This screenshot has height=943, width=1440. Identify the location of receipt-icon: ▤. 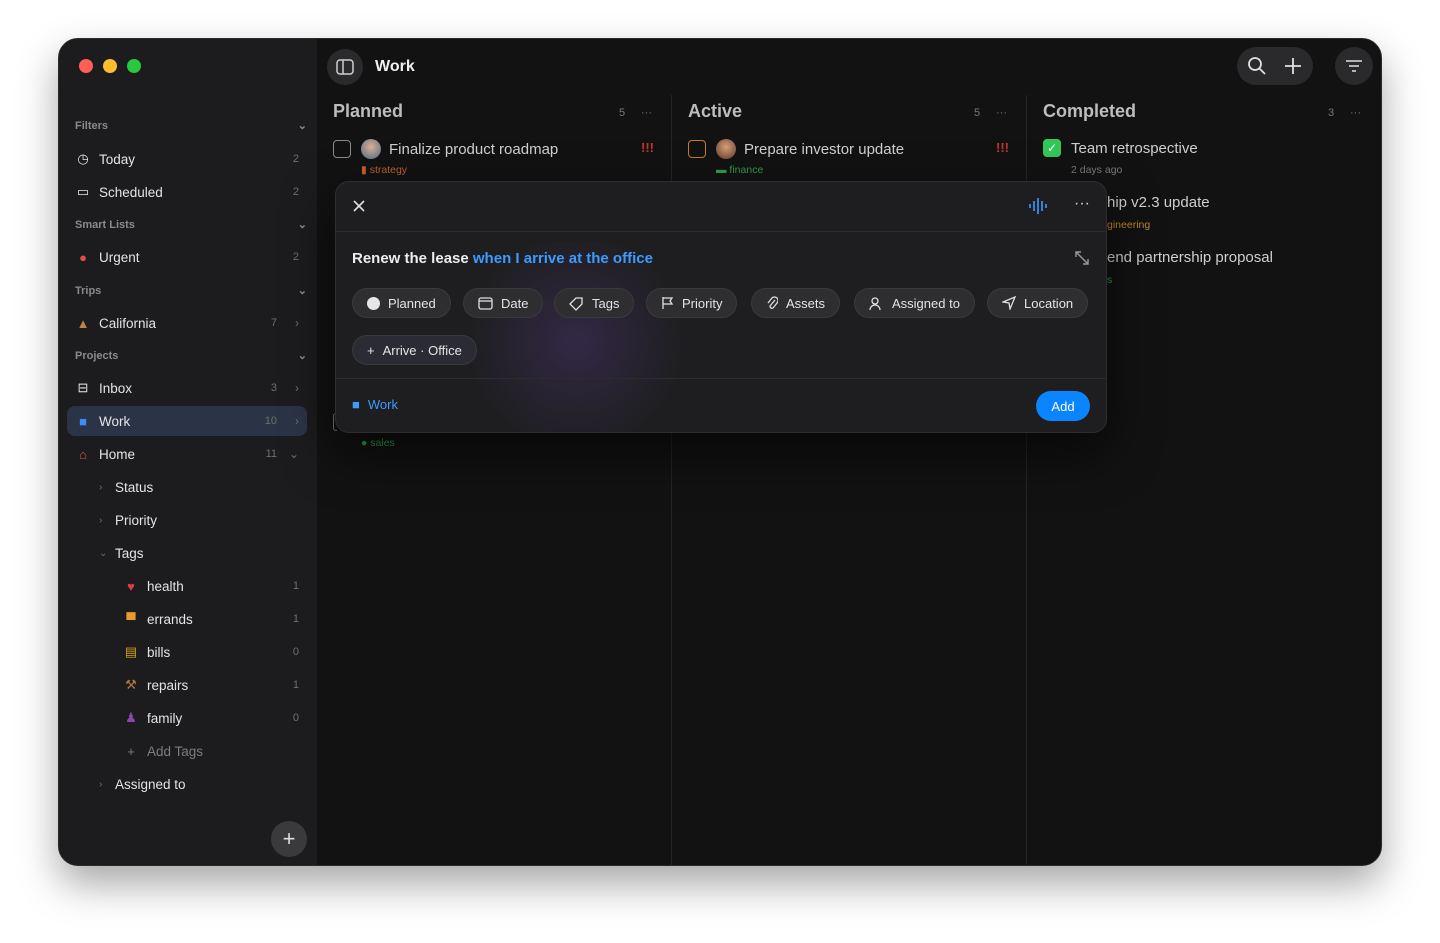
(131, 651).